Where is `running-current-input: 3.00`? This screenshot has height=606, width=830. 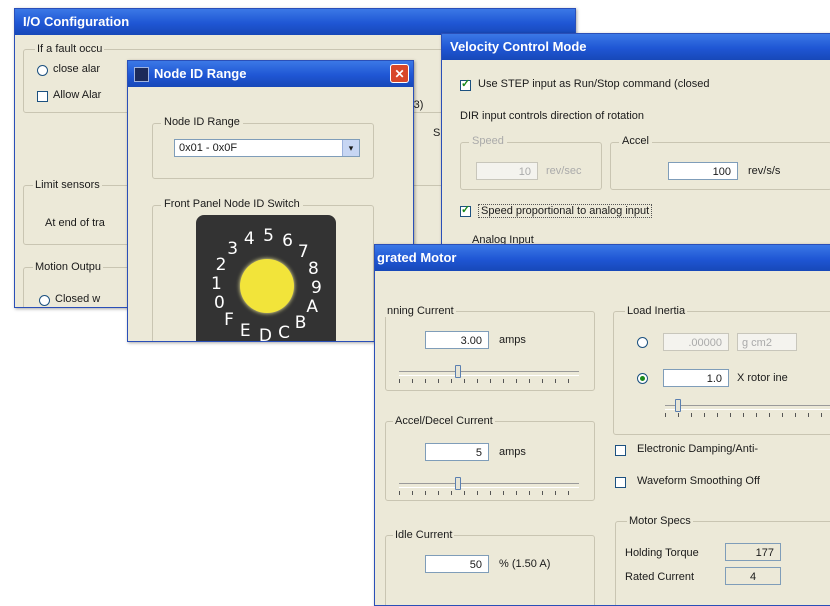 running-current-input: 3.00 is located at coordinates (457, 340).